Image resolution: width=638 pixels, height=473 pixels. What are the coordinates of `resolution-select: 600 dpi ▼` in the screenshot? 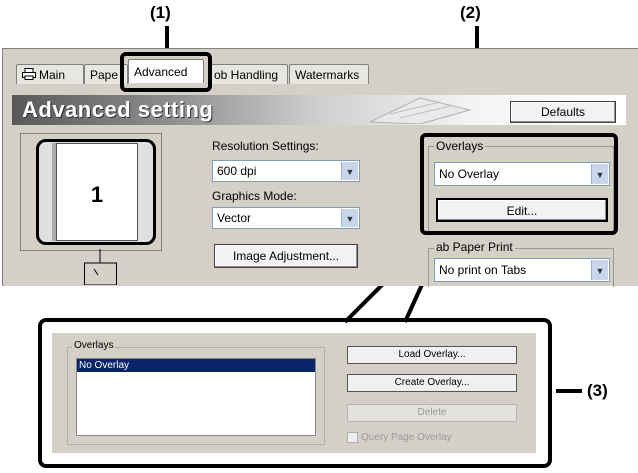 It's located at (286, 171).